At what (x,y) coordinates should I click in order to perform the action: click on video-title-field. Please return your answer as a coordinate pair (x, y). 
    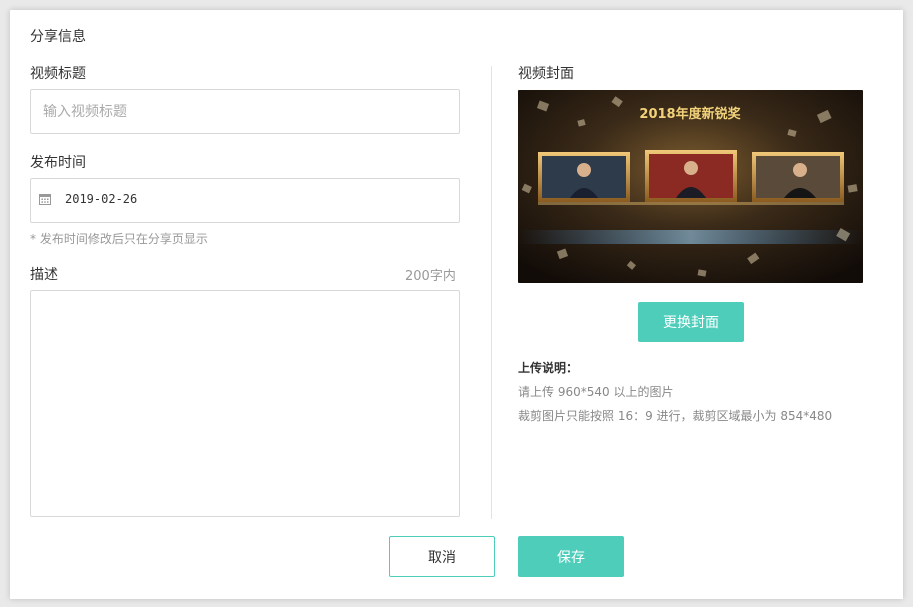
    Looking at the image, I should click on (245, 111).